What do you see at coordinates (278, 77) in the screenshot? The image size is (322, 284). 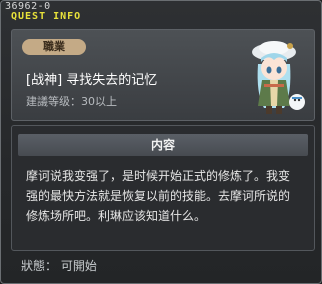 I see `npc-portrait-icon` at bounding box center [278, 77].